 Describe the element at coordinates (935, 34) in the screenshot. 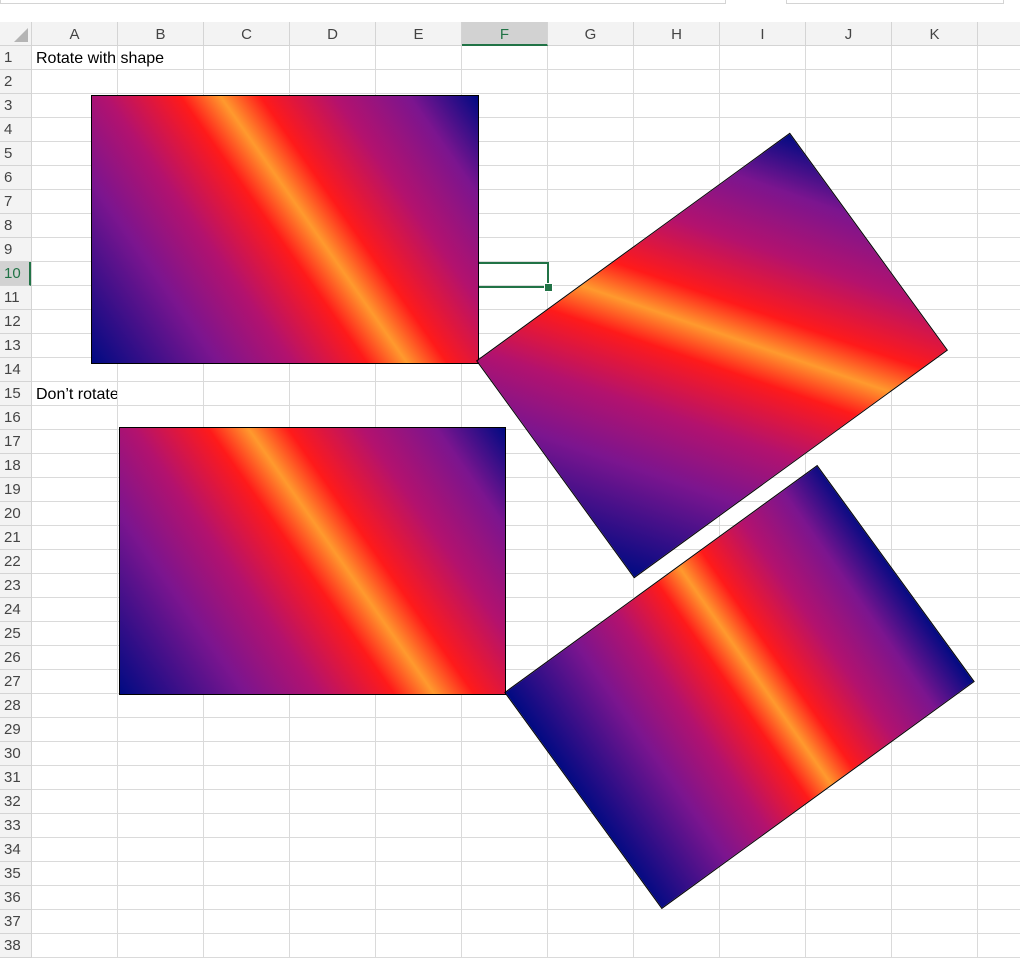

I see `column-header-k: K` at that location.